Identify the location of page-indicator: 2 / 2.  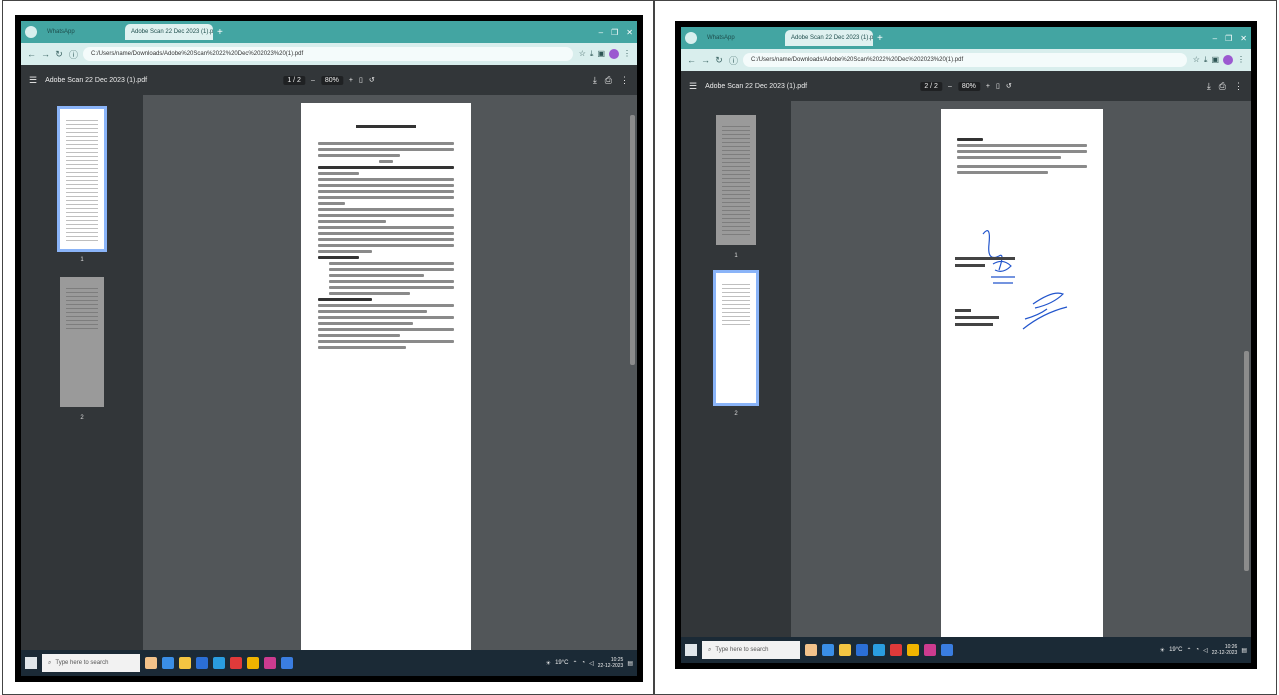
(931, 86).